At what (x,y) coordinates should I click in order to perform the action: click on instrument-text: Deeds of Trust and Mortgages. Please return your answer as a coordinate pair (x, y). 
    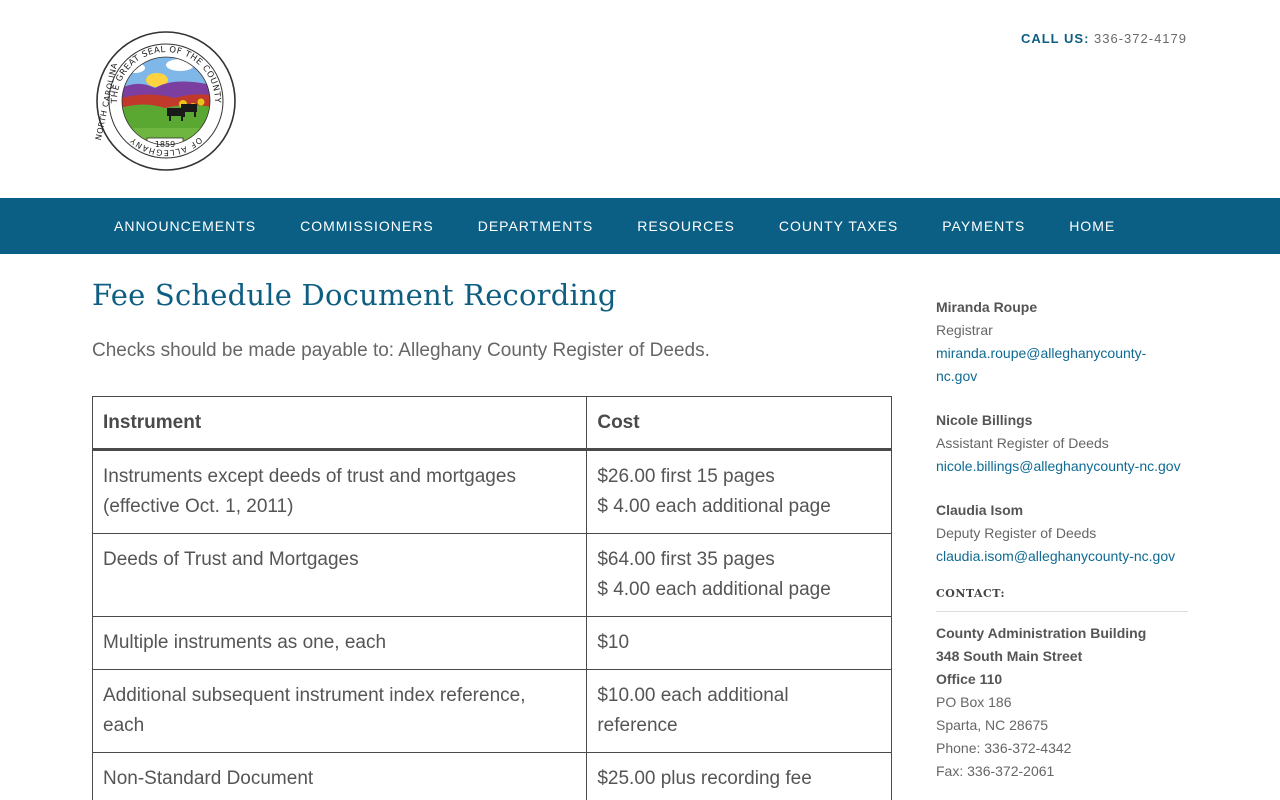
    Looking at the image, I should click on (231, 559).